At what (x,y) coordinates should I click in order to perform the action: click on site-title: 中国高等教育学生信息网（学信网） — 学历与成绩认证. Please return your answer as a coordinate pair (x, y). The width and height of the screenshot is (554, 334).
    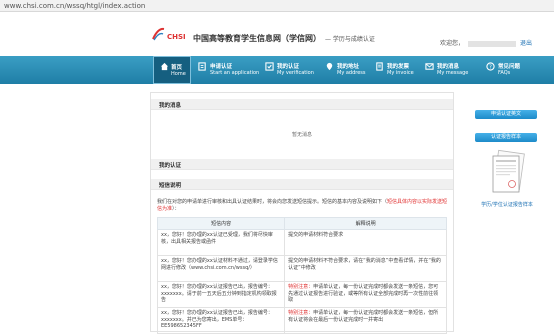
    Looking at the image, I should click on (284, 38).